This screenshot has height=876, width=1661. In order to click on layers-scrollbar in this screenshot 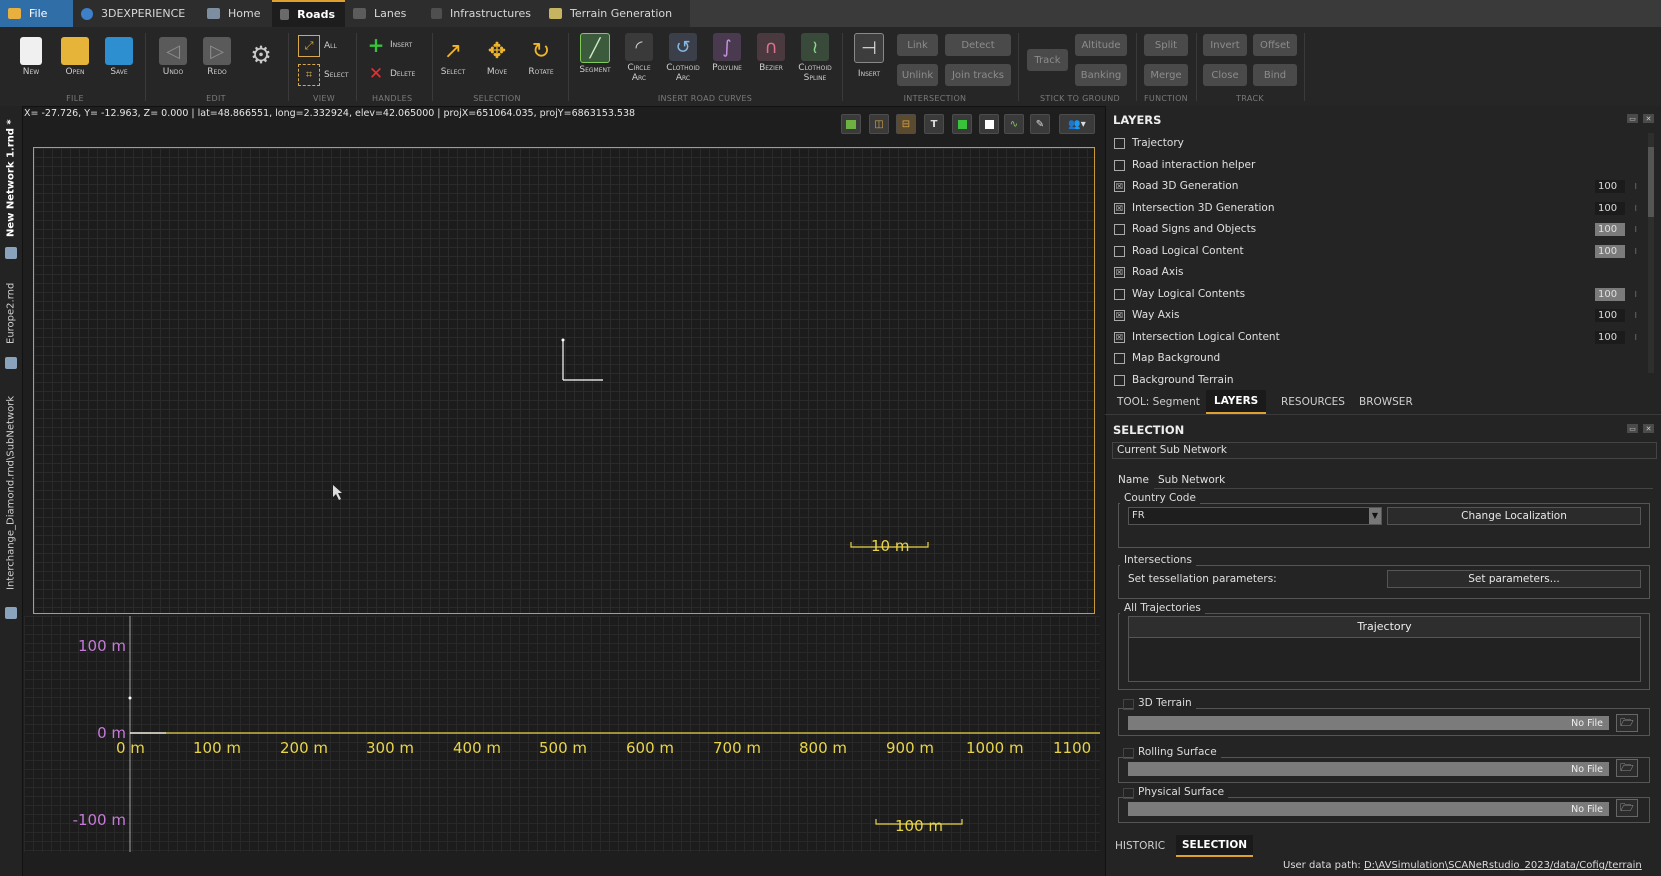, I will do `click(1651, 253)`.